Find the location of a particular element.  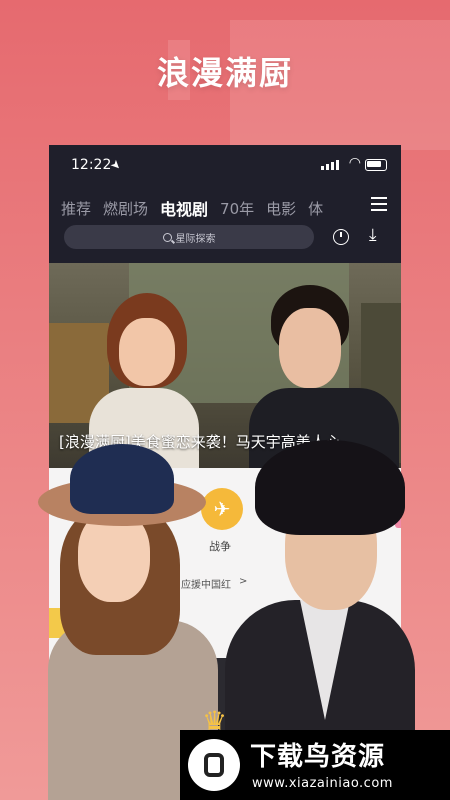

status-time: 12:22 is located at coordinates (91, 165).